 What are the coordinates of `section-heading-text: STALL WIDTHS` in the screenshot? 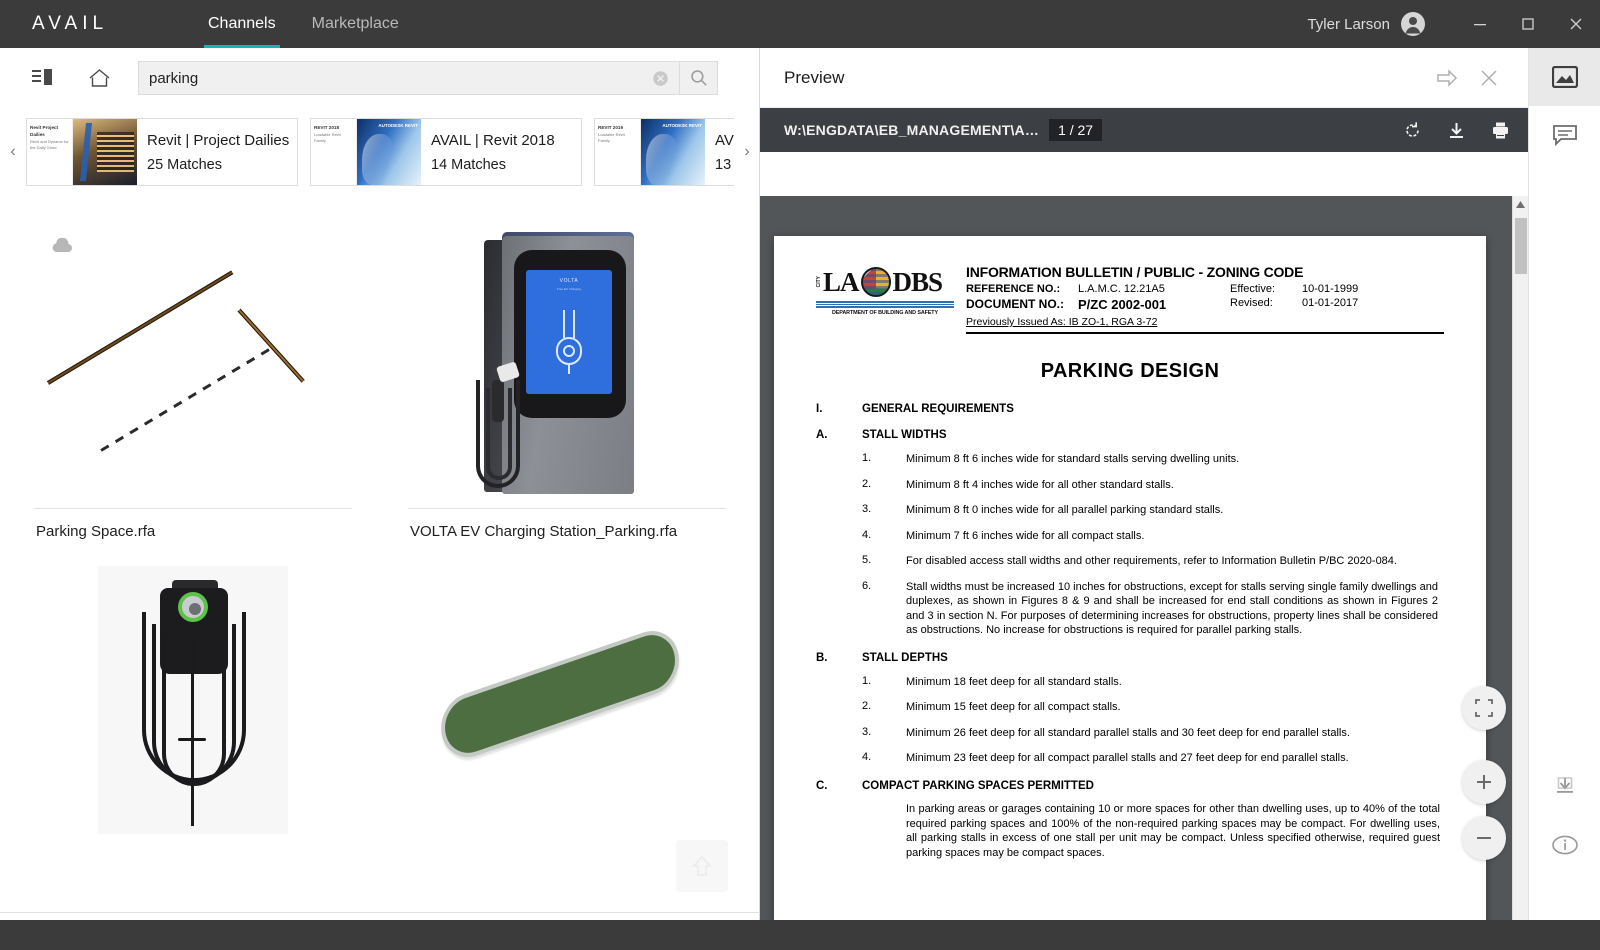 It's located at (904, 435).